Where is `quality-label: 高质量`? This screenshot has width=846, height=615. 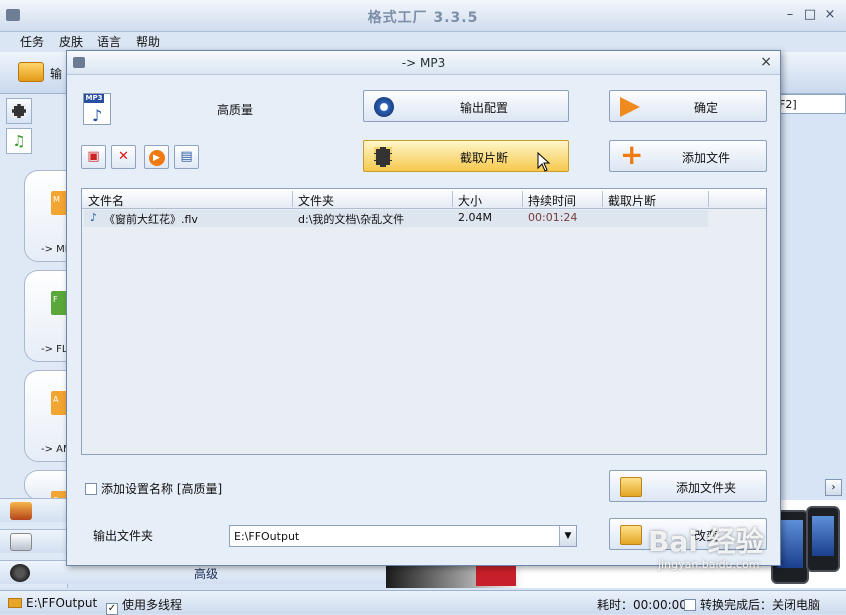 quality-label: 高质量 is located at coordinates (235, 109).